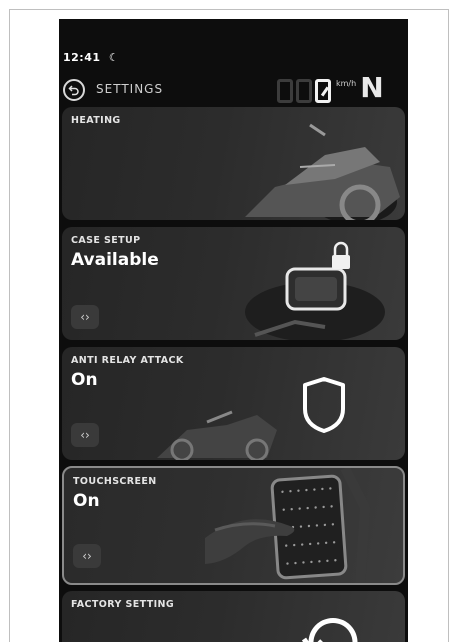 This screenshot has width=459, height=642. I want to click on card-touchscreen: TOUCHSCREEN On ‹›, so click(233, 525).